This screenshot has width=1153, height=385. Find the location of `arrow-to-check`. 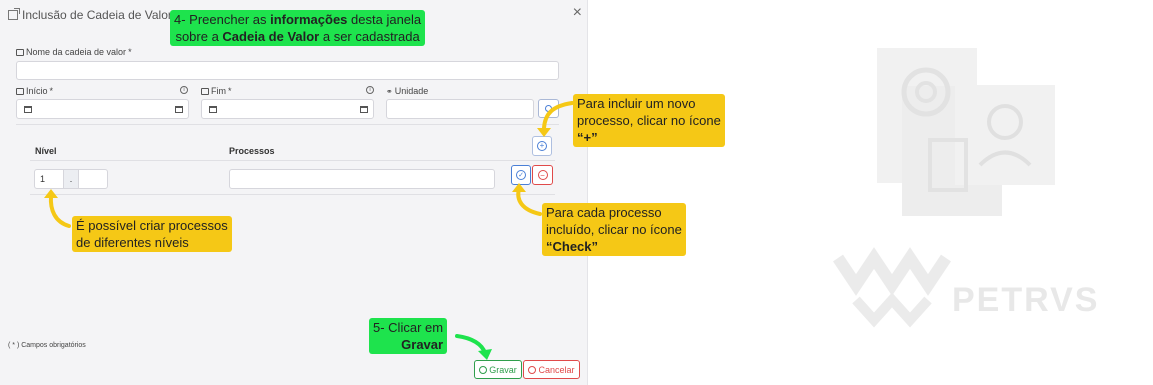

arrow-to-check is located at coordinates (529, 201).